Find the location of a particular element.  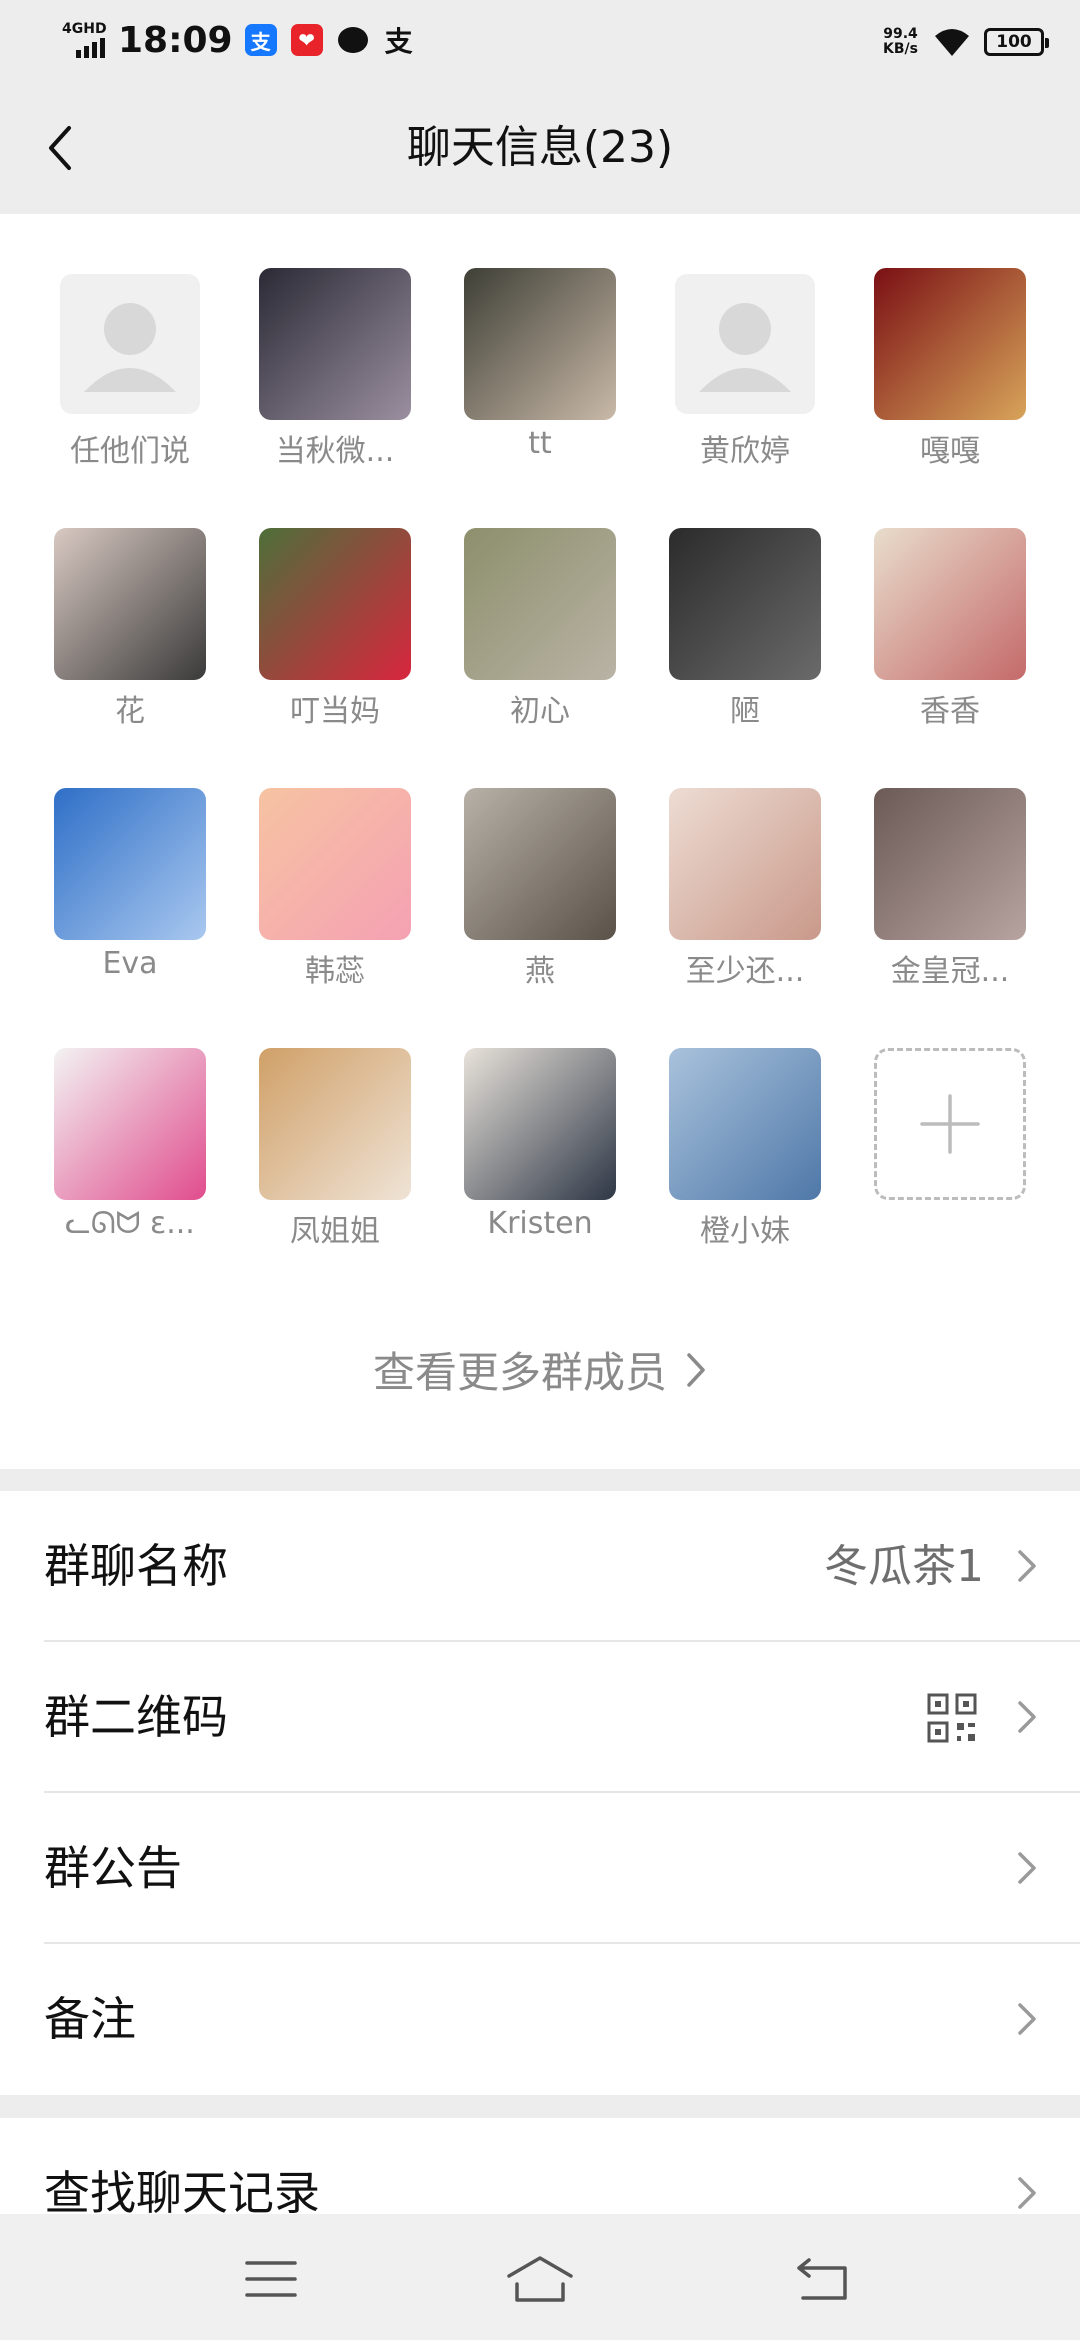

remark-row: 备注 is located at coordinates (540, 2019).